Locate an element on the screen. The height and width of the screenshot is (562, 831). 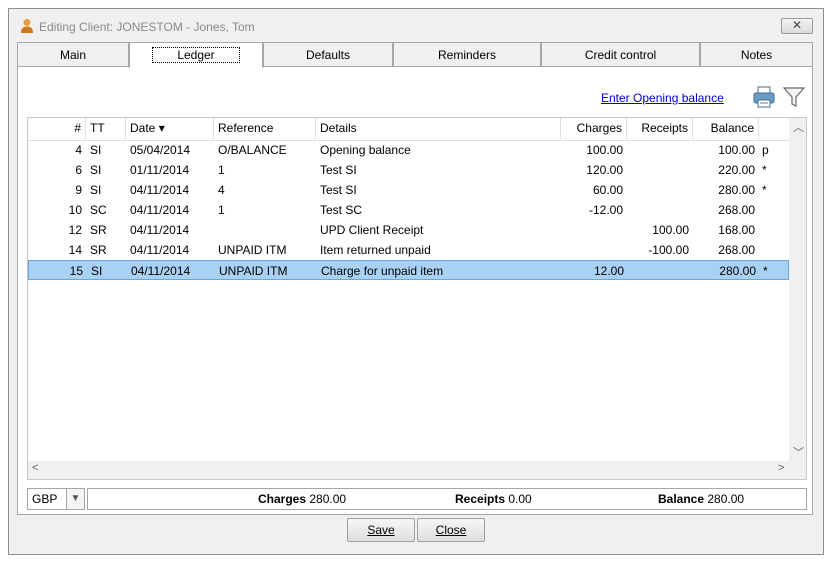
table-row: 9 SI 04/11/2014 4 Test SI 60.00 280.00 * is located at coordinates (408, 190).